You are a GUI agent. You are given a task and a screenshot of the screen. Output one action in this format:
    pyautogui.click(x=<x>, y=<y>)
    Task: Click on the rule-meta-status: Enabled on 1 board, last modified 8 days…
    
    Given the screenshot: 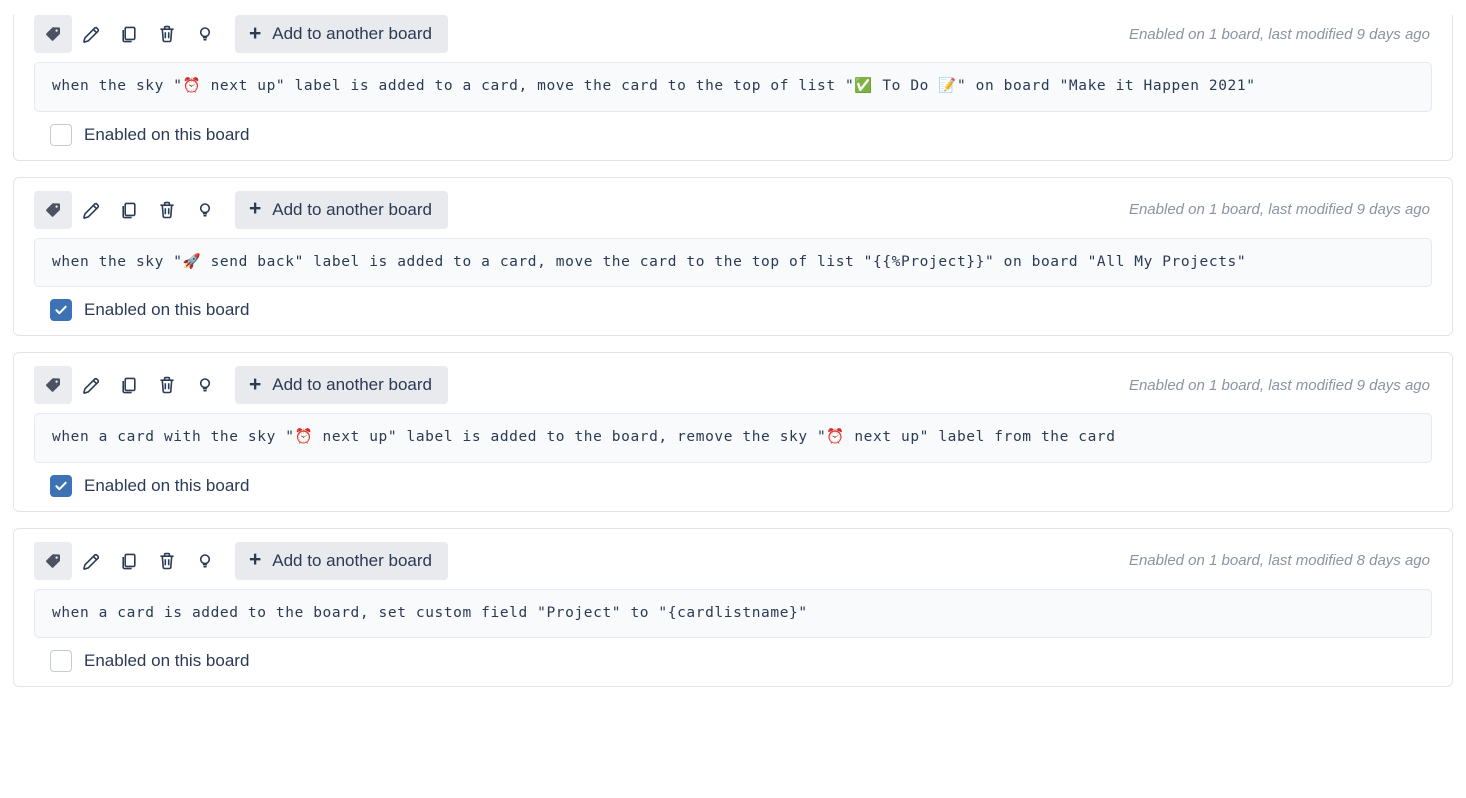 What is the action you would take?
    pyautogui.click(x=1279, y=561)
    